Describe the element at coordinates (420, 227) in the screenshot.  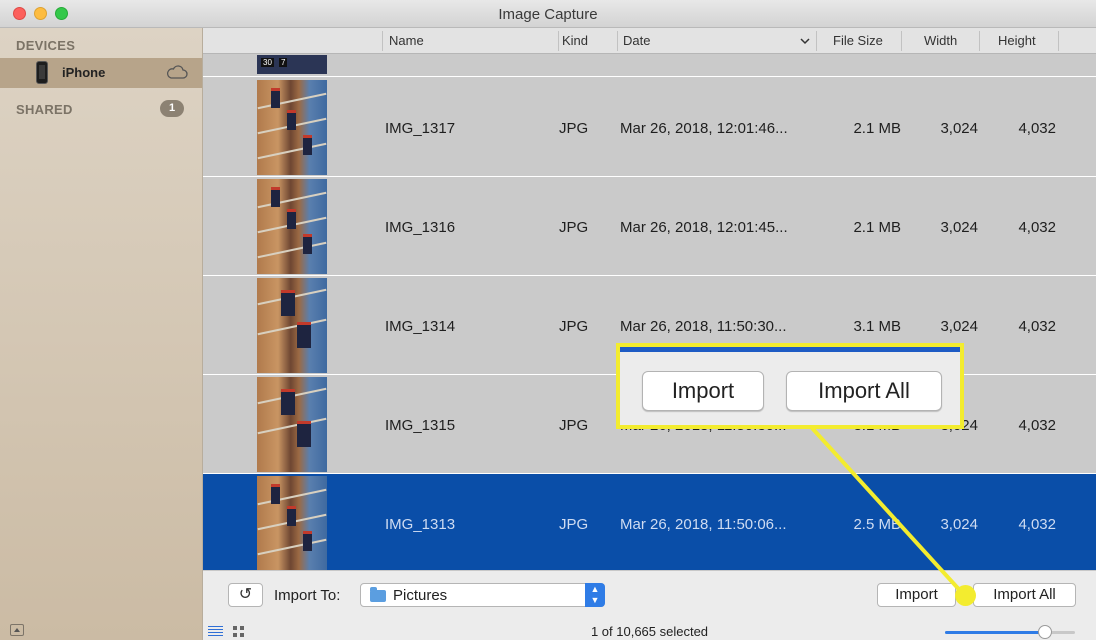
I see `cell-name: IMG_1316` at that location.